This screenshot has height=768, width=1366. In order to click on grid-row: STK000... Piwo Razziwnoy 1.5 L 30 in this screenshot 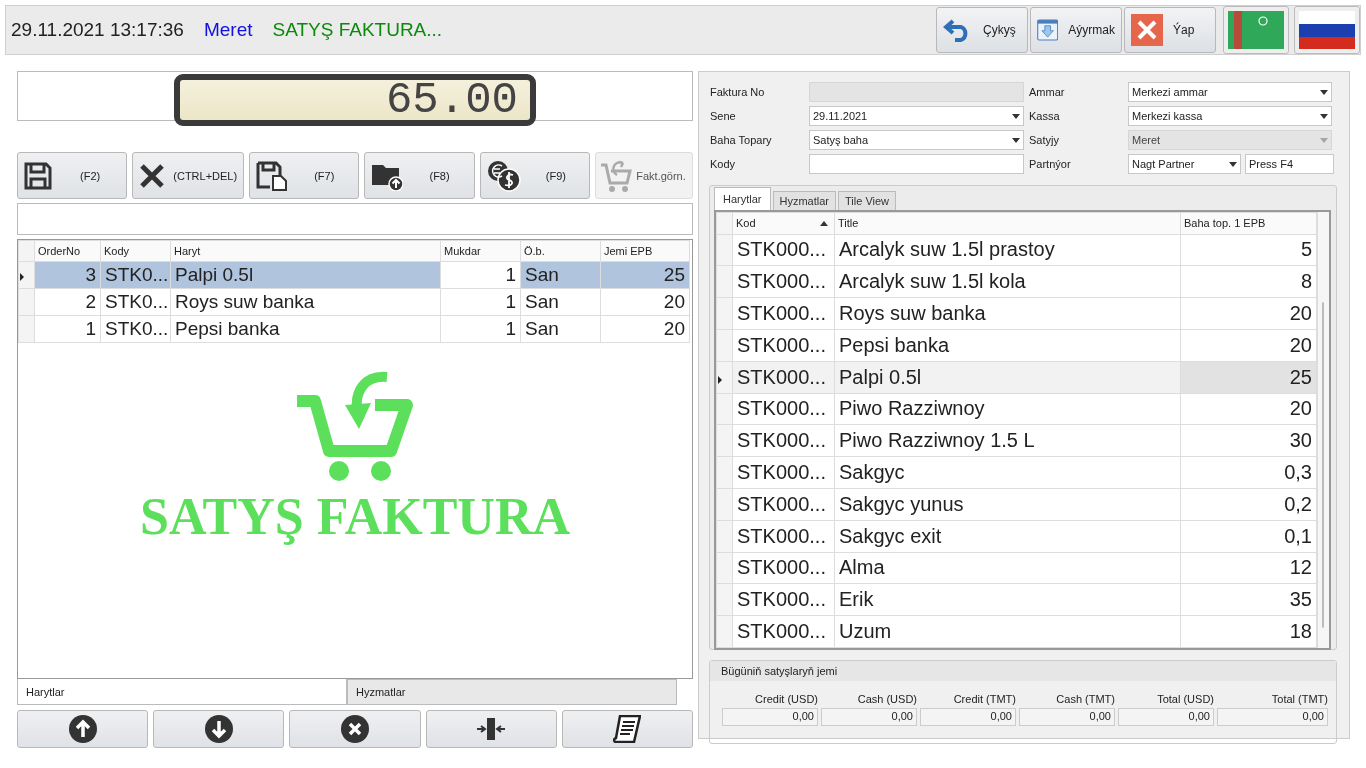, I will do `click(1016, 440)`.